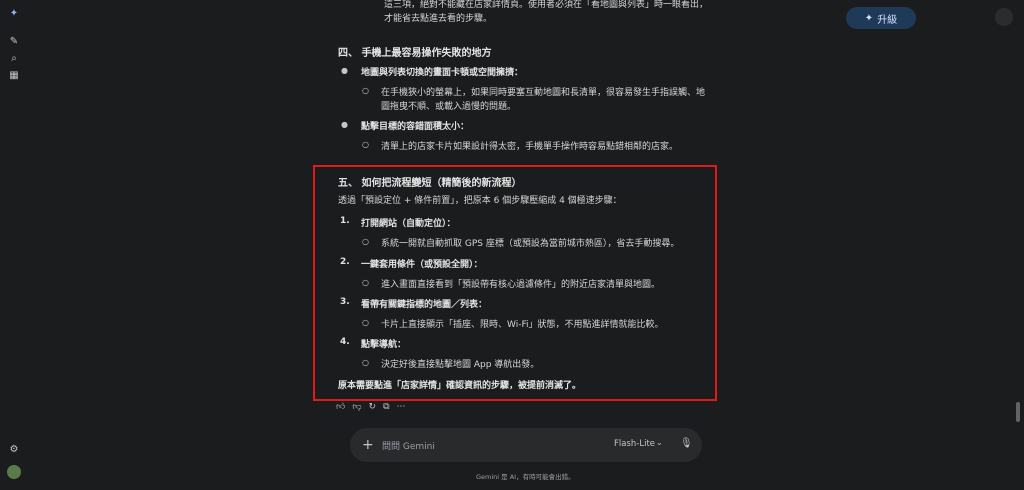 Image resolution: width=1024 pixels, height=490 pixels. I want to click on avatar, so click(14, 472).